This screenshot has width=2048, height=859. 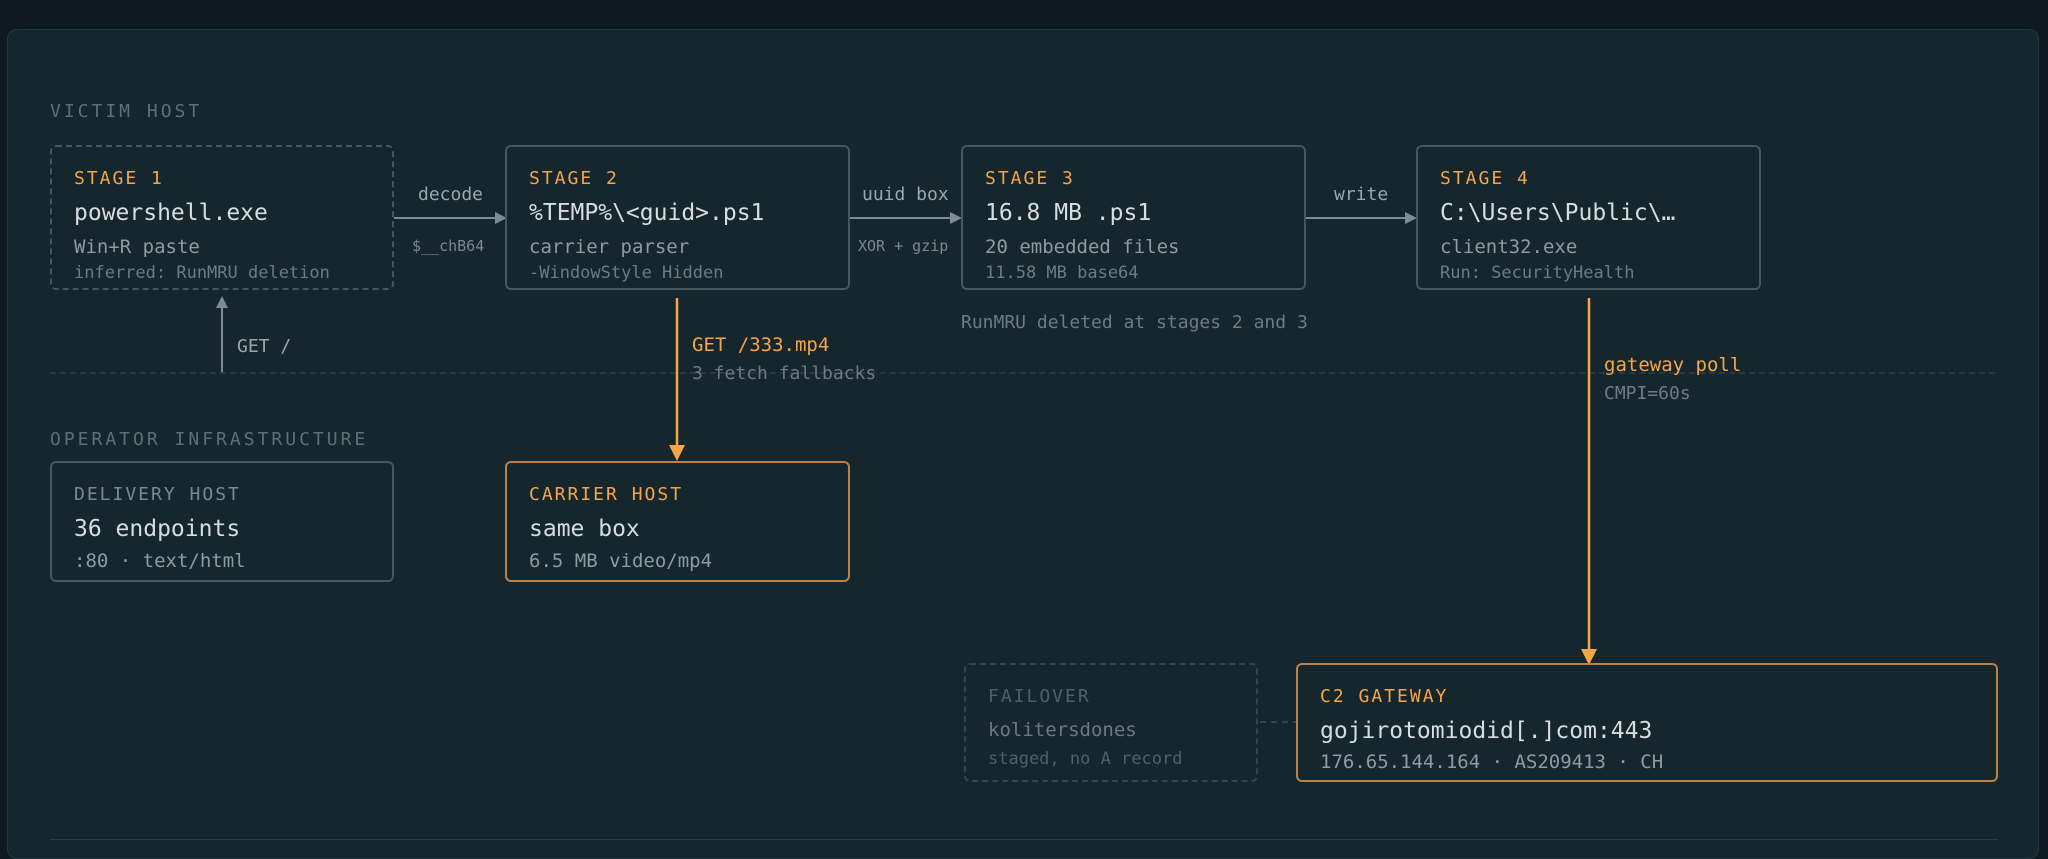 What do you see at coordinates (1062, 730) in the screenshot?
I see `failover-main: kolitersdones` at bounding box center [1062, 730].